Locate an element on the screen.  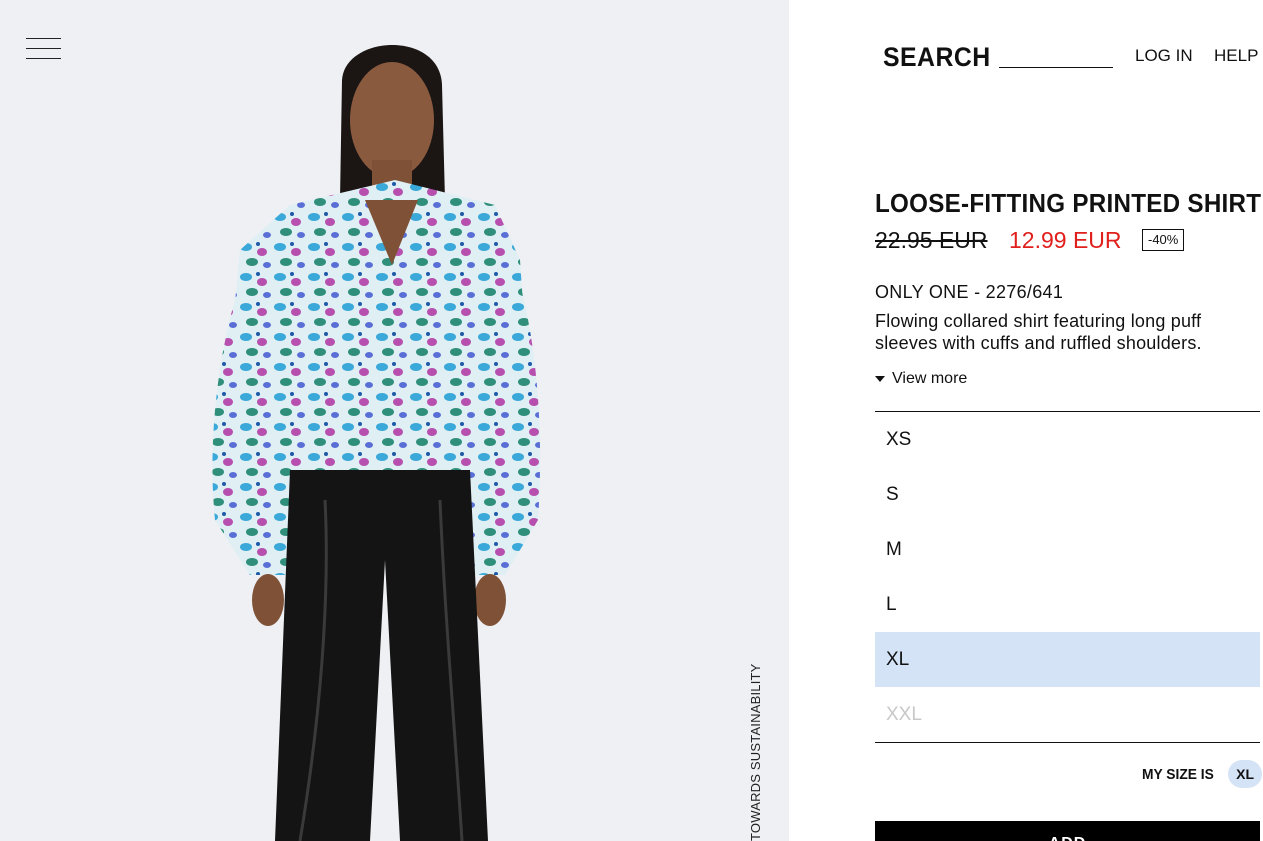
view-more-label: View more is located at coordinates (930, 378).